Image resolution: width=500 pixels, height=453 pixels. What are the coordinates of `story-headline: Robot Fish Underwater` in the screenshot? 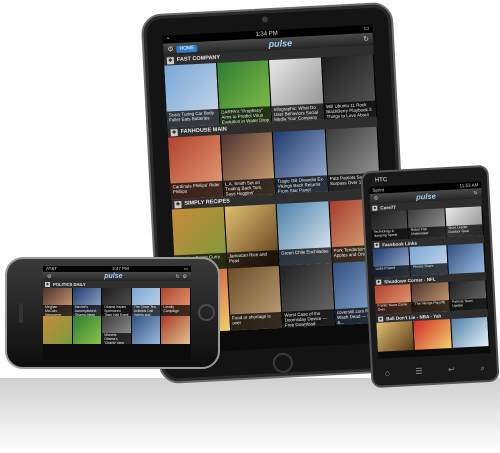 It's located at (427, 233).